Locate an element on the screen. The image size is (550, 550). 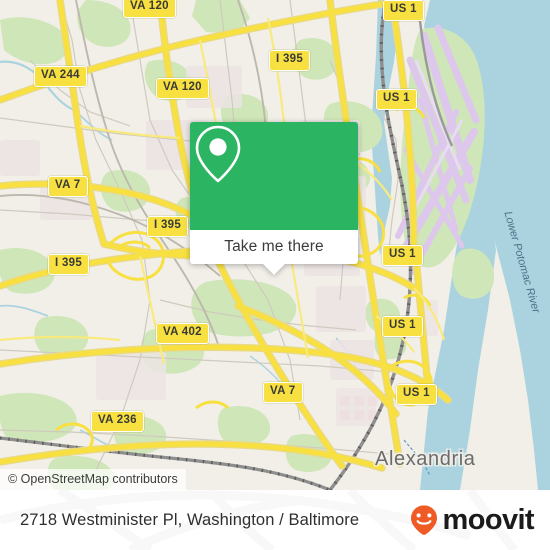
road-shield: VA 402 is located at coordinates (182, 333).